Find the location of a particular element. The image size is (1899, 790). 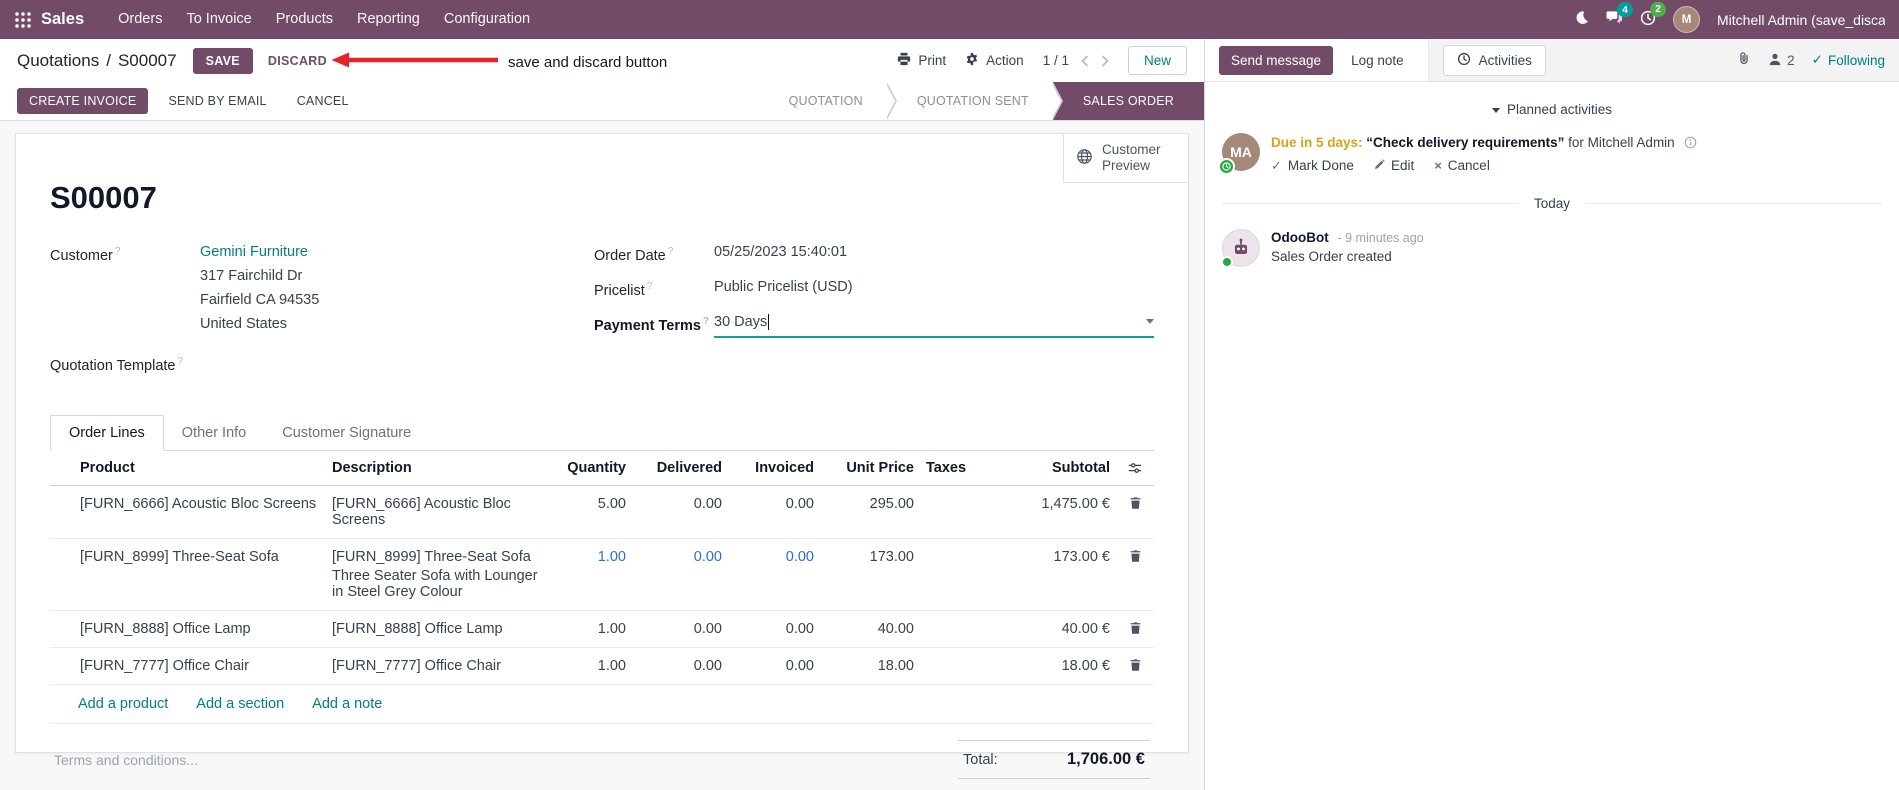

cell-description: [FURN_7777] Office Chair is located at coordinates (435, 666).